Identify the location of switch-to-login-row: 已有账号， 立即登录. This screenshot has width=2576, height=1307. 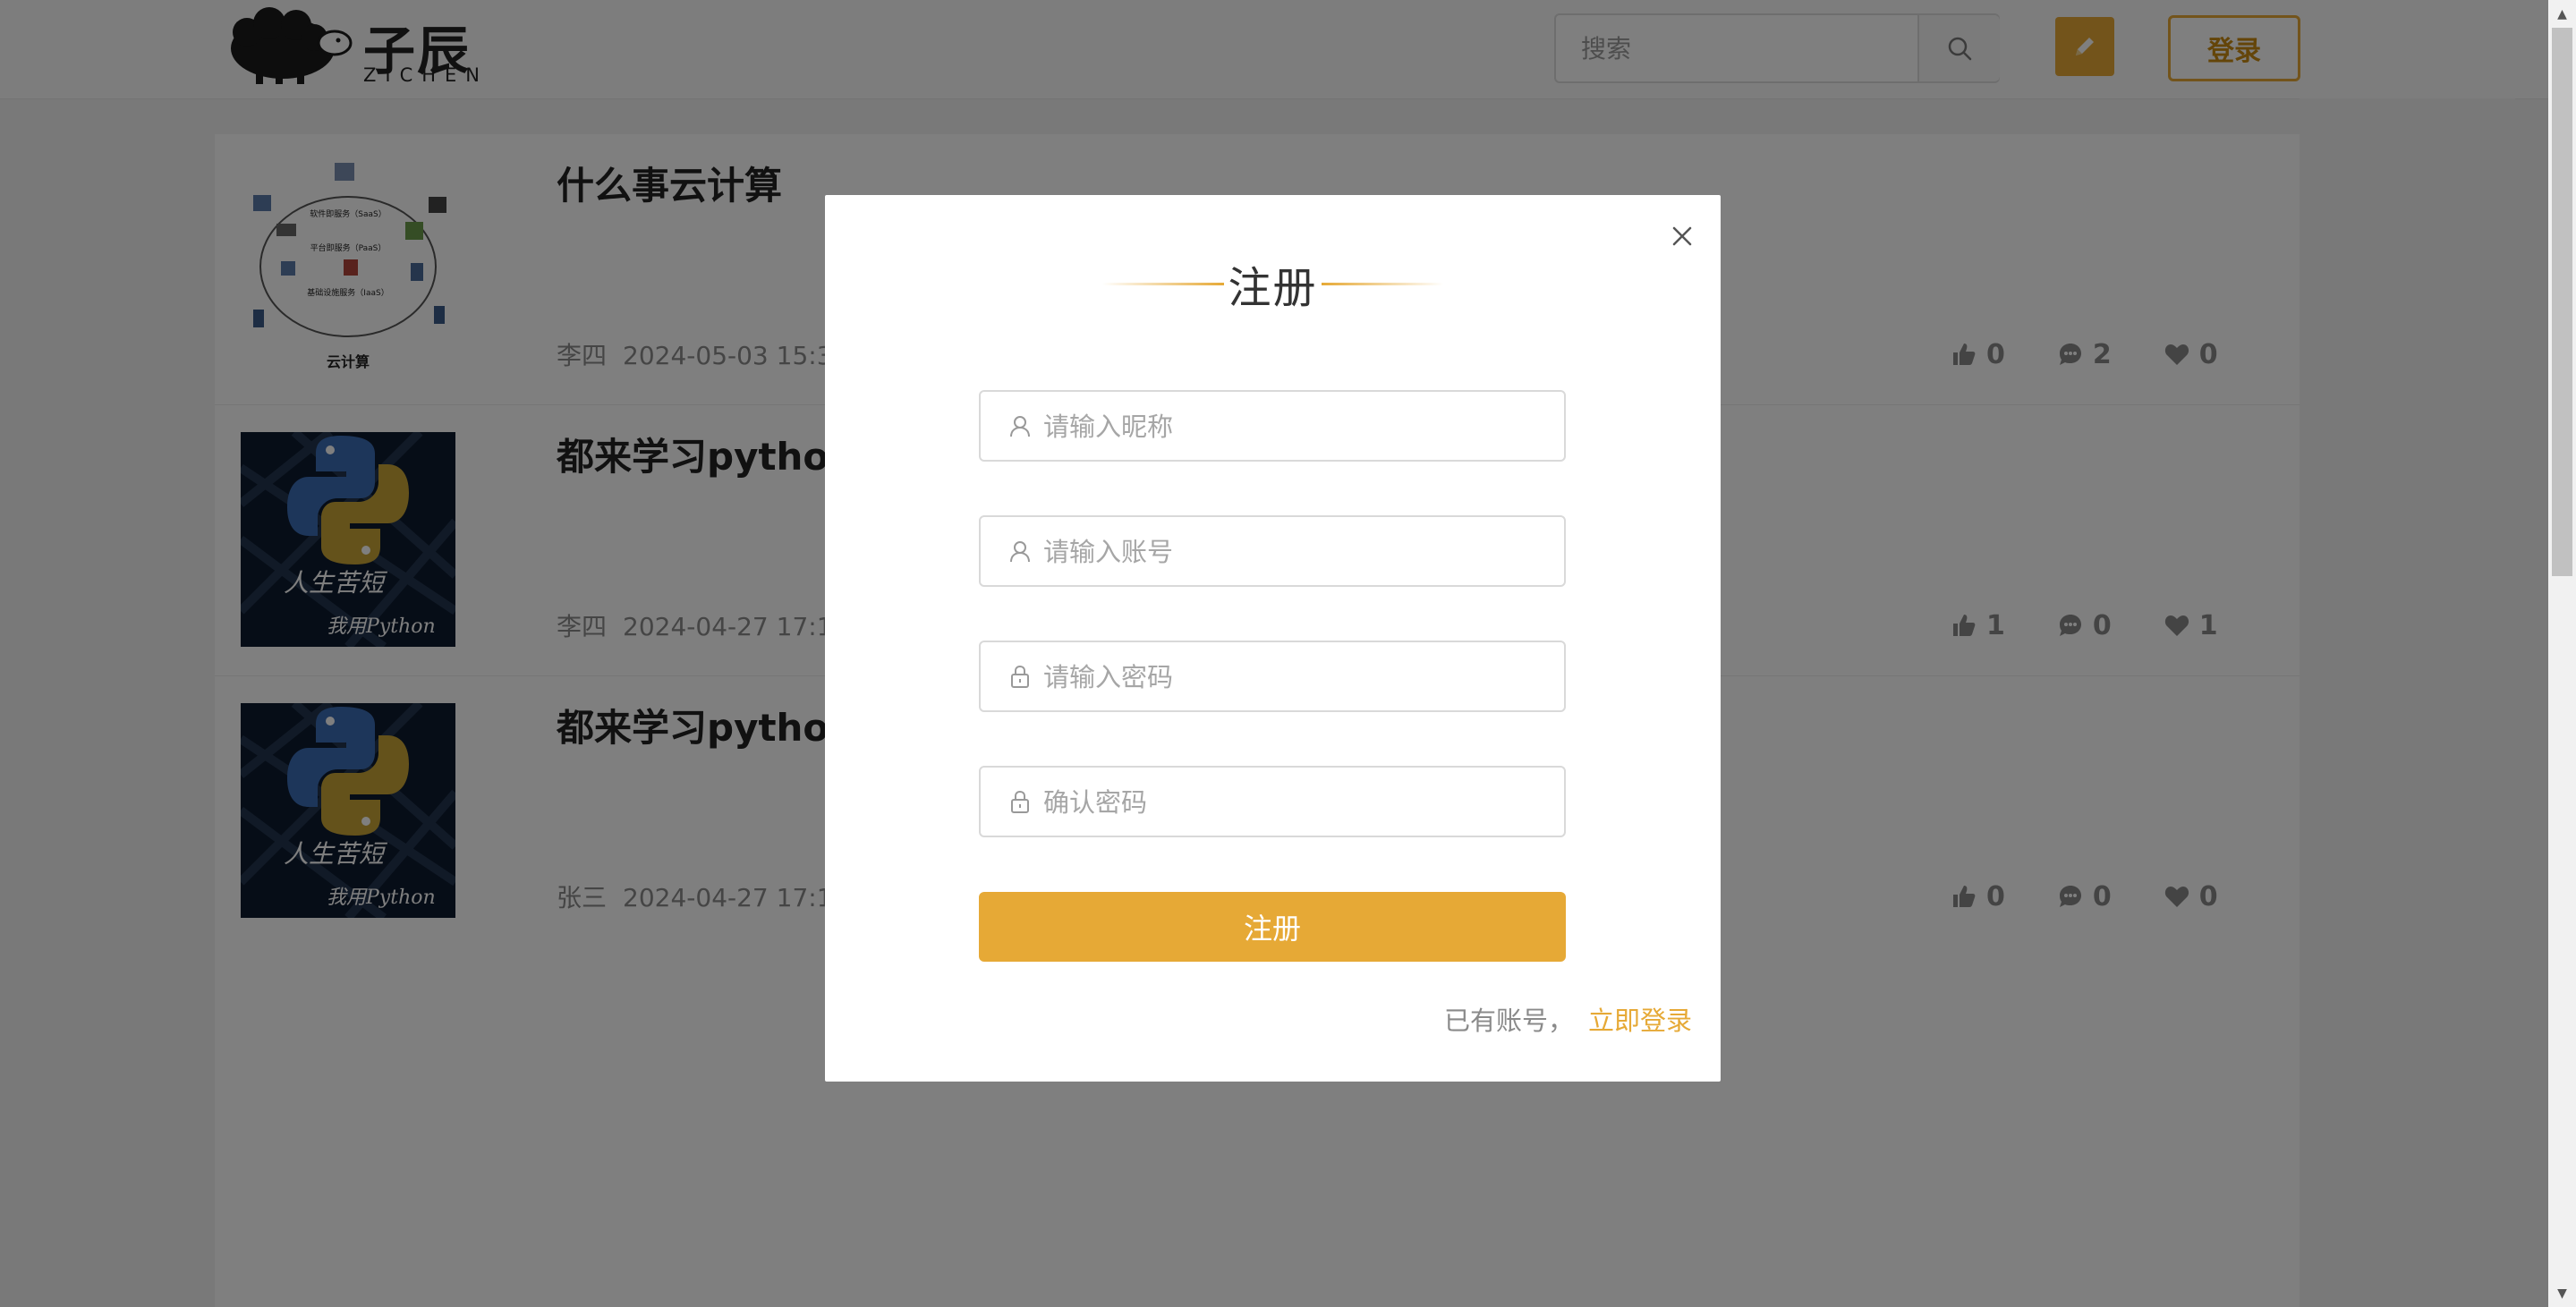
(1568, 1019).